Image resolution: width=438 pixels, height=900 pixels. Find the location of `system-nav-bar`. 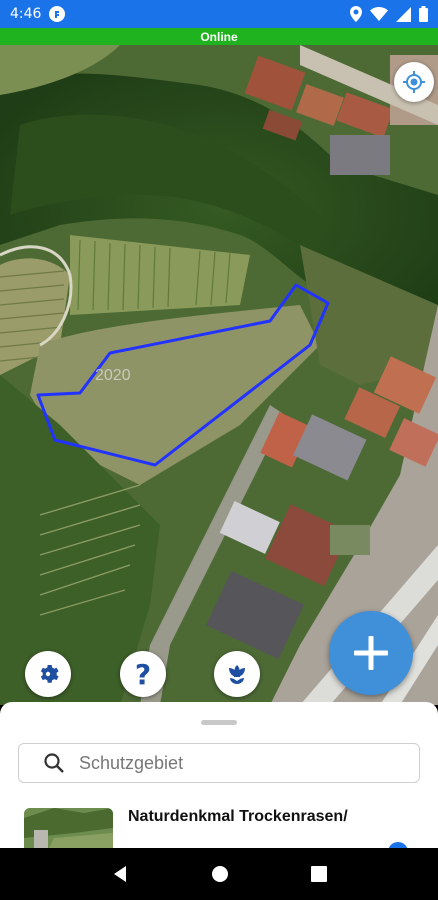

system-nav-bar is located at coordinates (219, 874).